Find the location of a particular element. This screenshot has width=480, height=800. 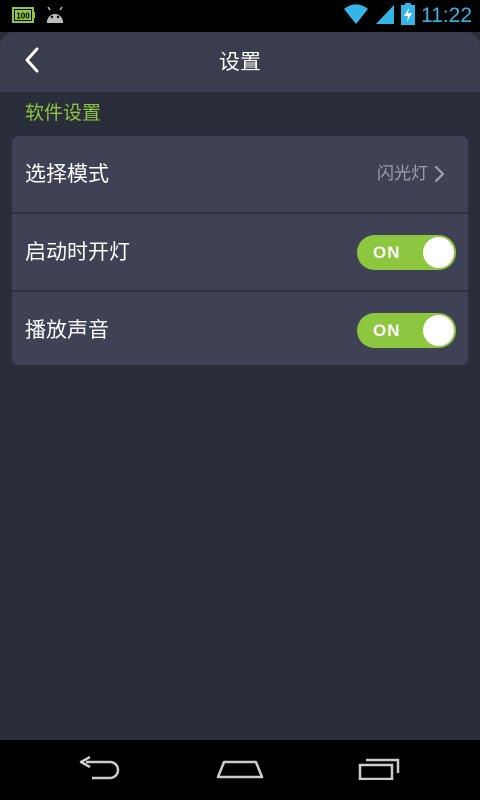

battery-full-icon: 100 is located at coordinates (24, 17).